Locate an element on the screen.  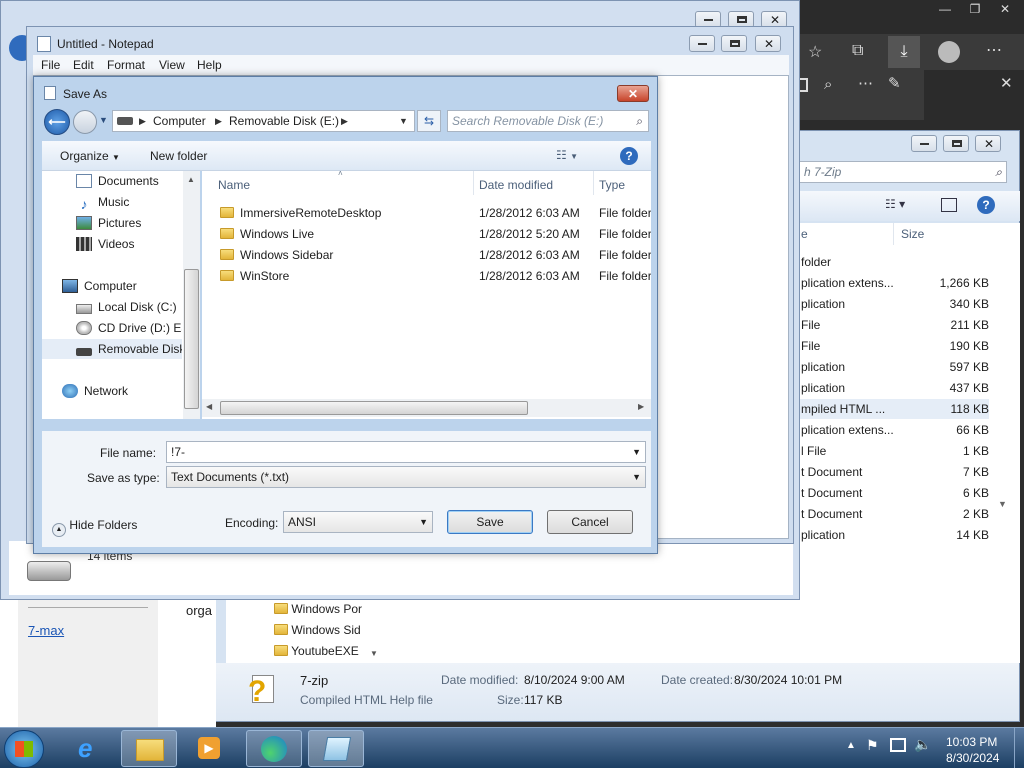
clock-date: 8/30/2024 is located at coordinates (972, 758).